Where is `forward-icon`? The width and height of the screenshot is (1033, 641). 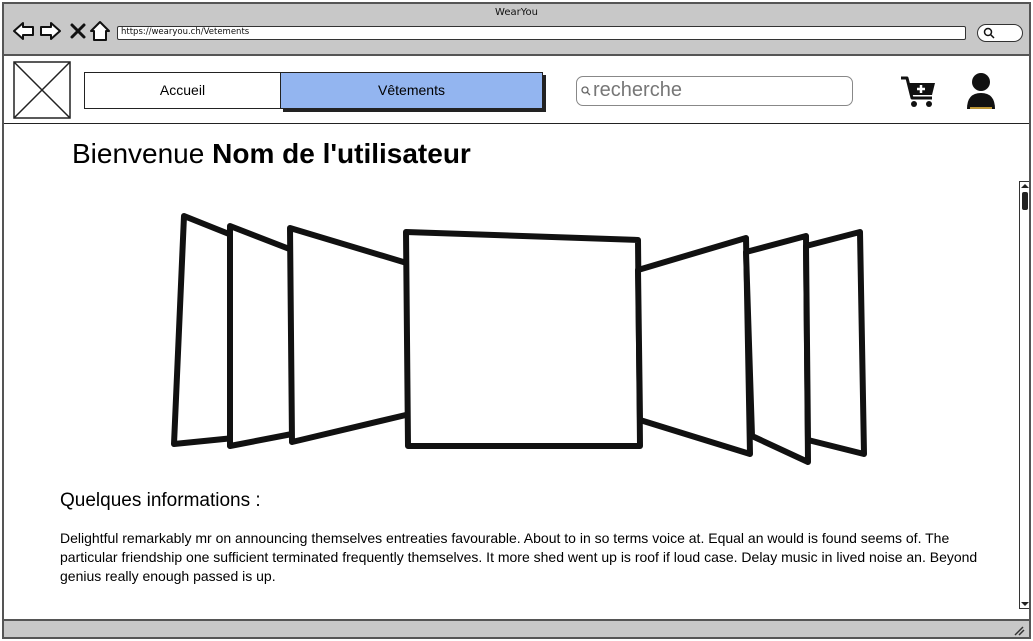 forward-icon is located at coordinates (50, 31).